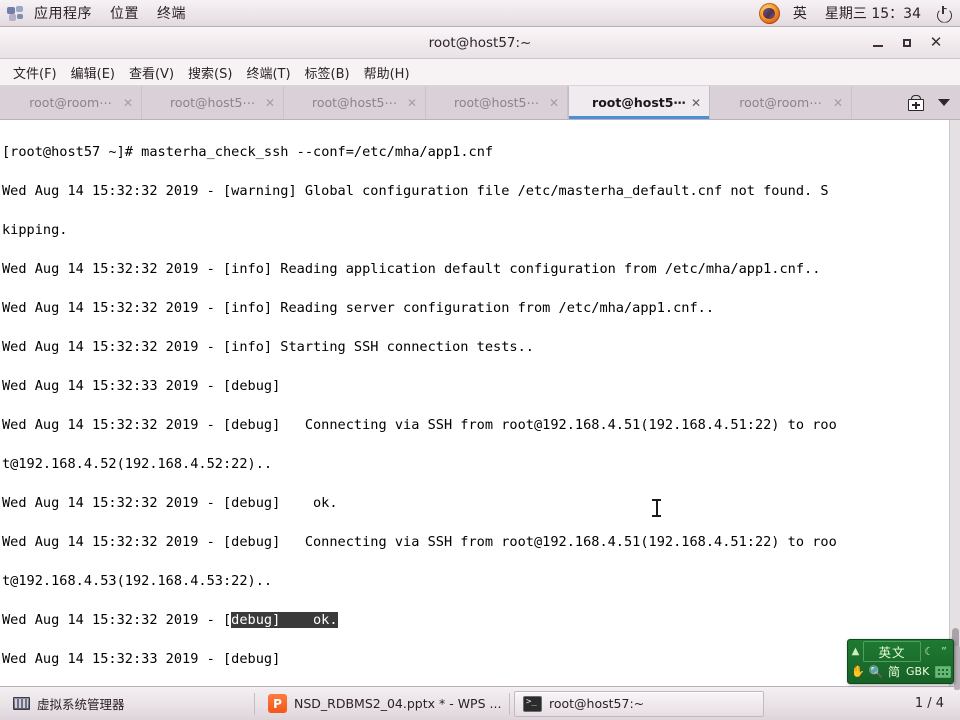  I want to click on tab-2: root@host5⋯ ✕, so click(355, 102).